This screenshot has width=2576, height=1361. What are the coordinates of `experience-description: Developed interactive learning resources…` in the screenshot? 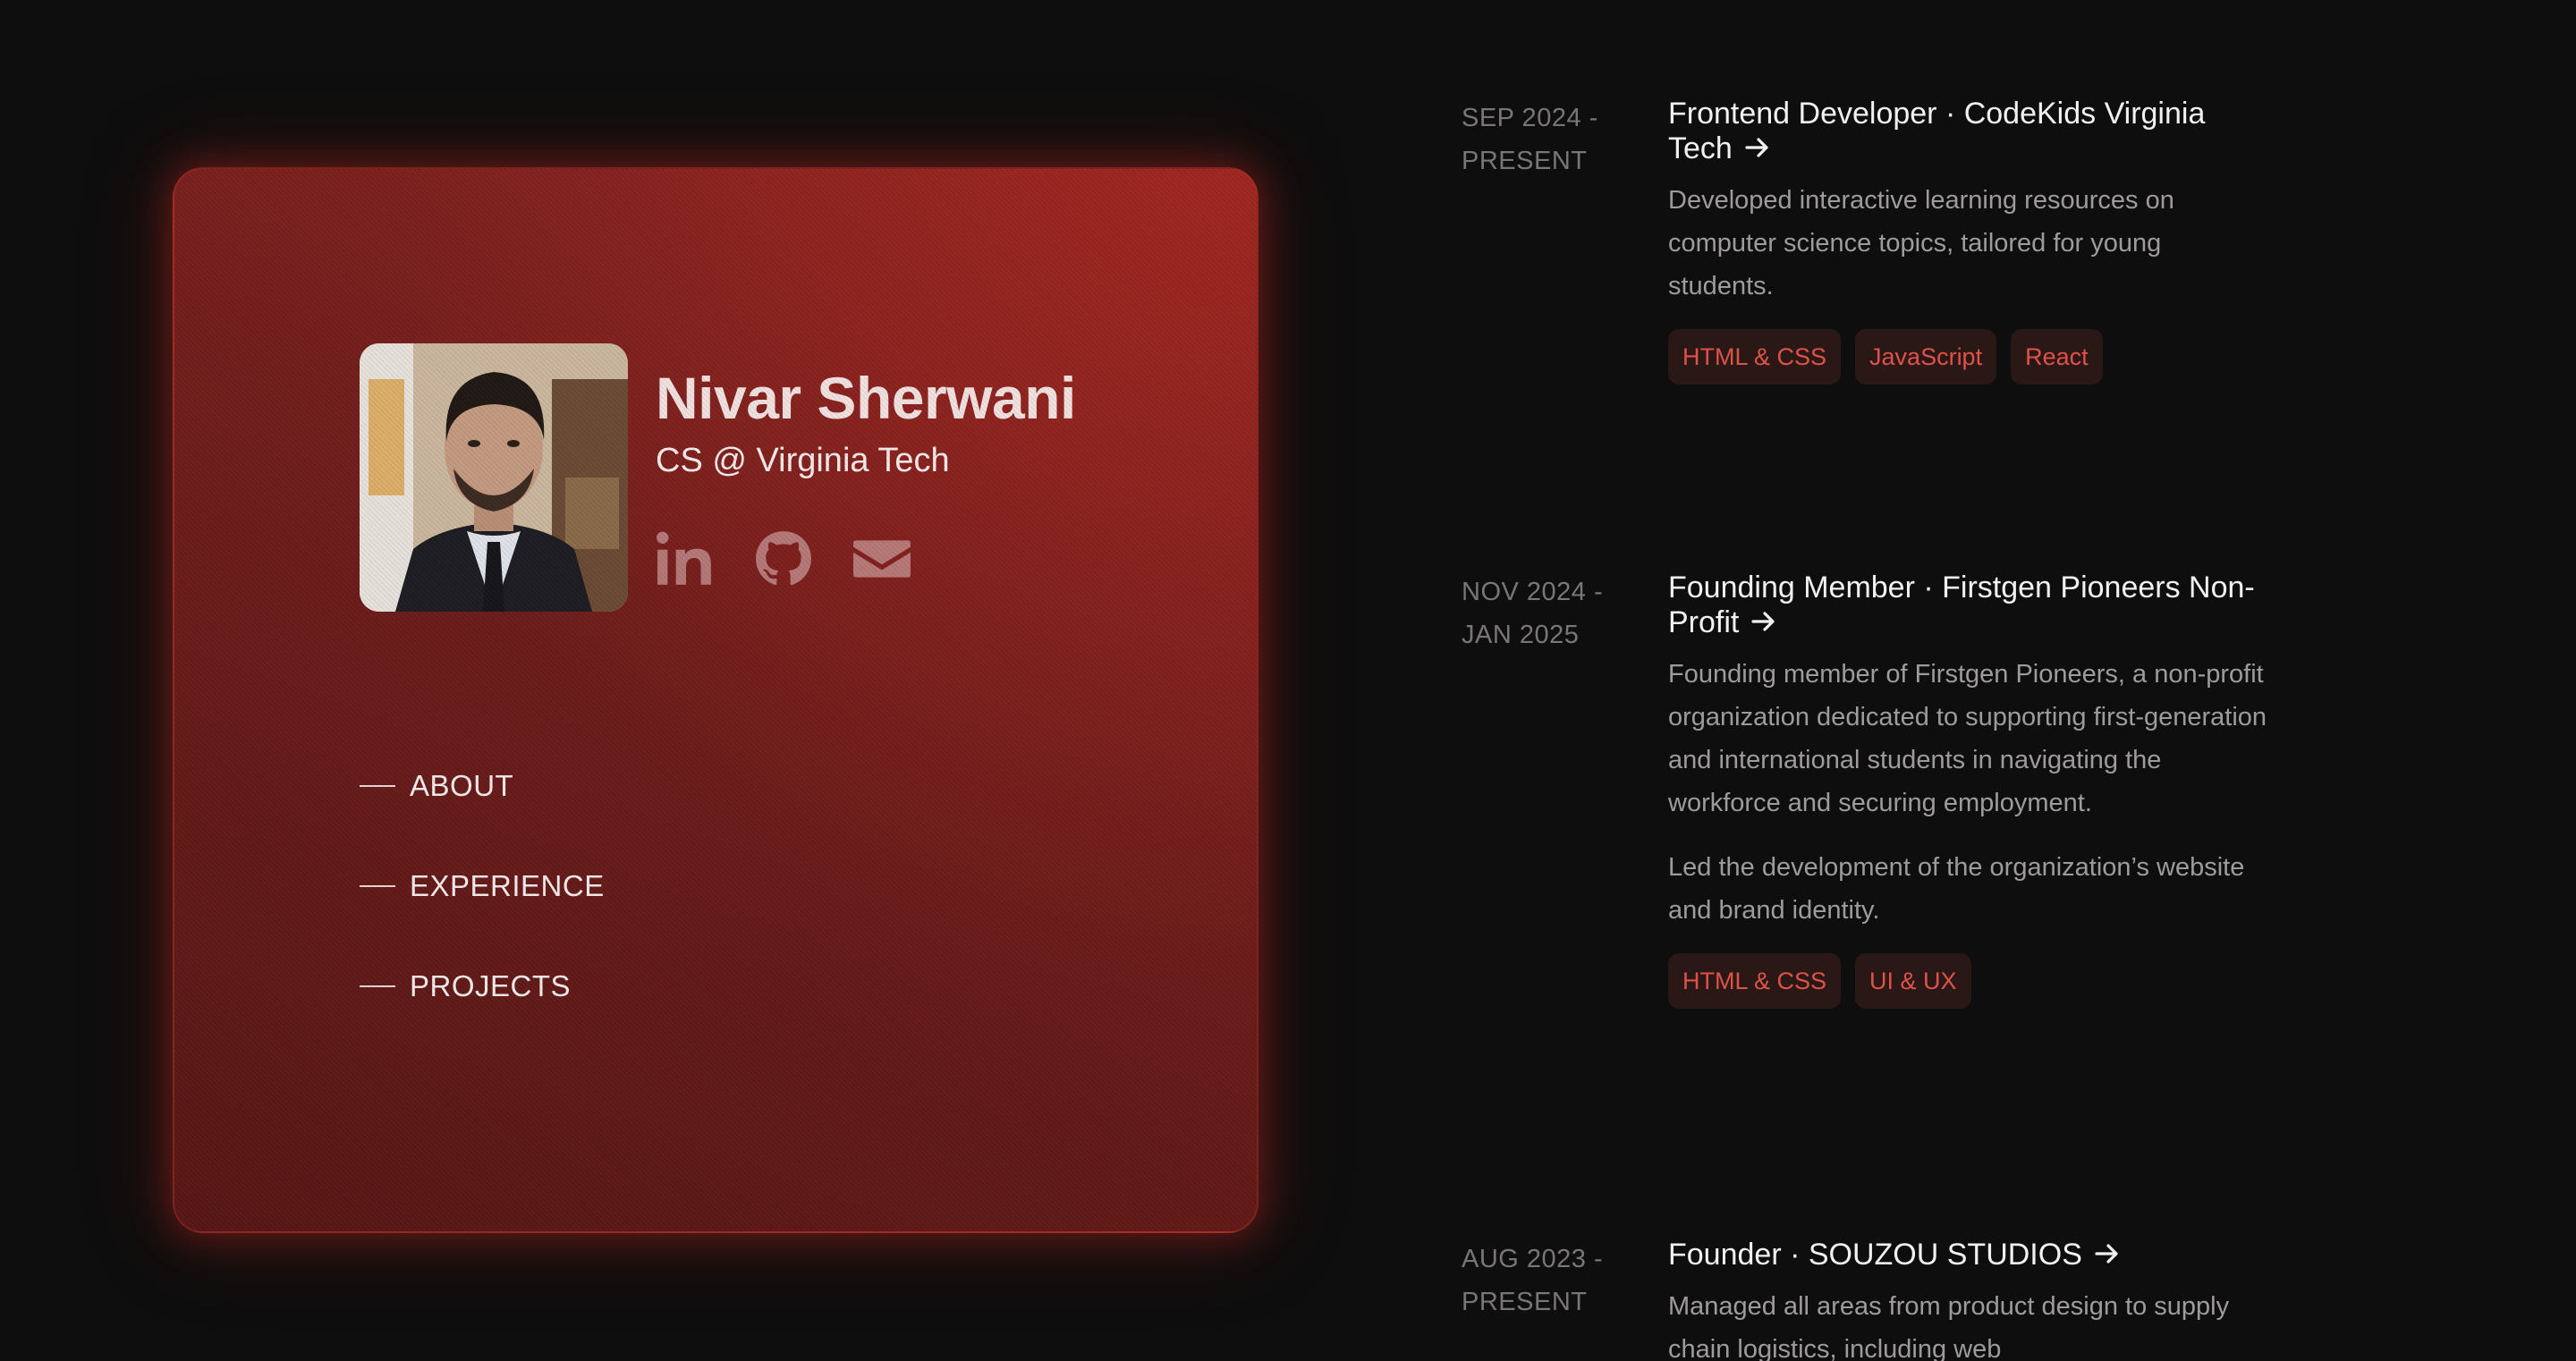 It's located at (1921, 243).